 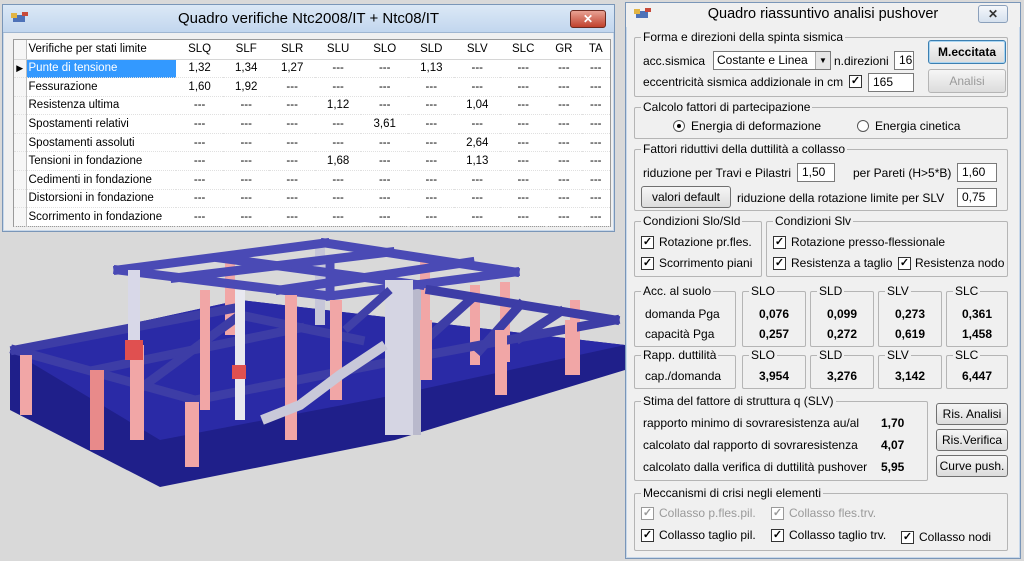 I want to click on table-cell: 3,61, so click(x=385, y=124).